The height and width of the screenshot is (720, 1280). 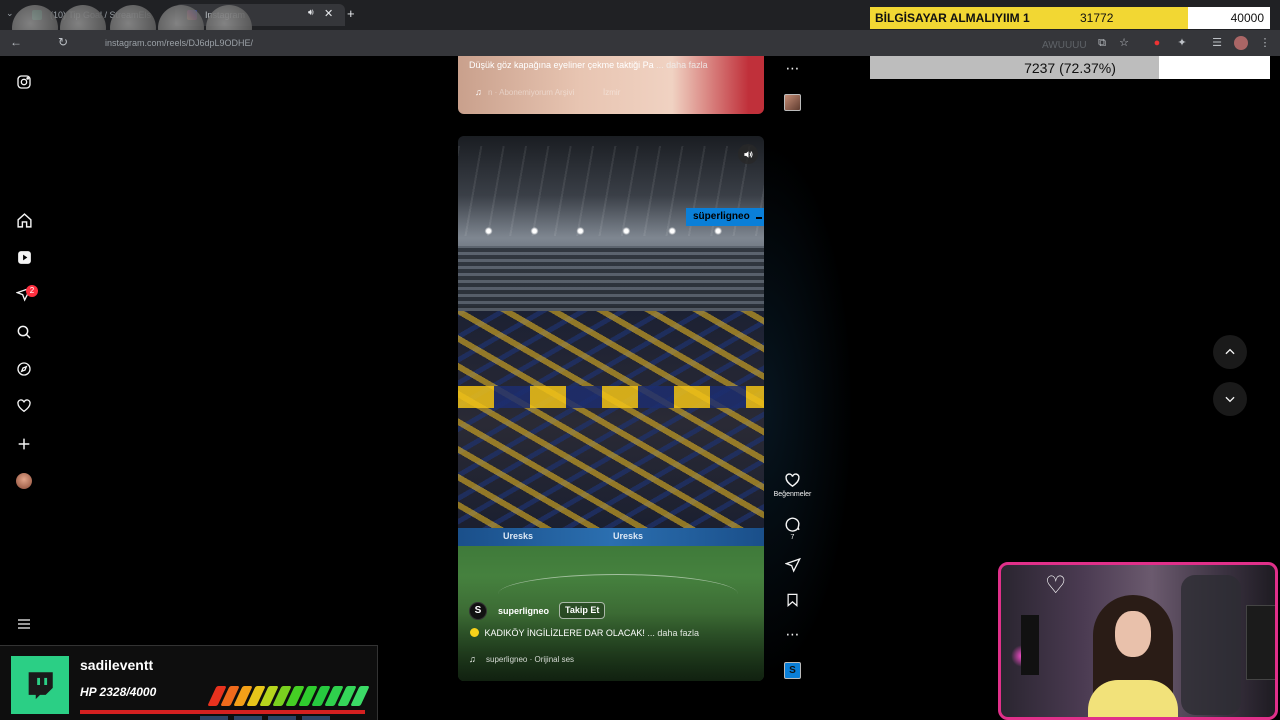 I want to click on cam-chalkboard, so click(x=1260, y=642).